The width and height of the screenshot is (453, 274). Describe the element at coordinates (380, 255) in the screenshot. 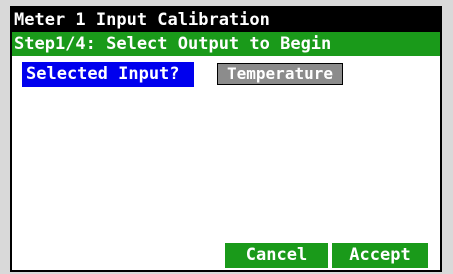

I see `accept-button: Accept` at that location.